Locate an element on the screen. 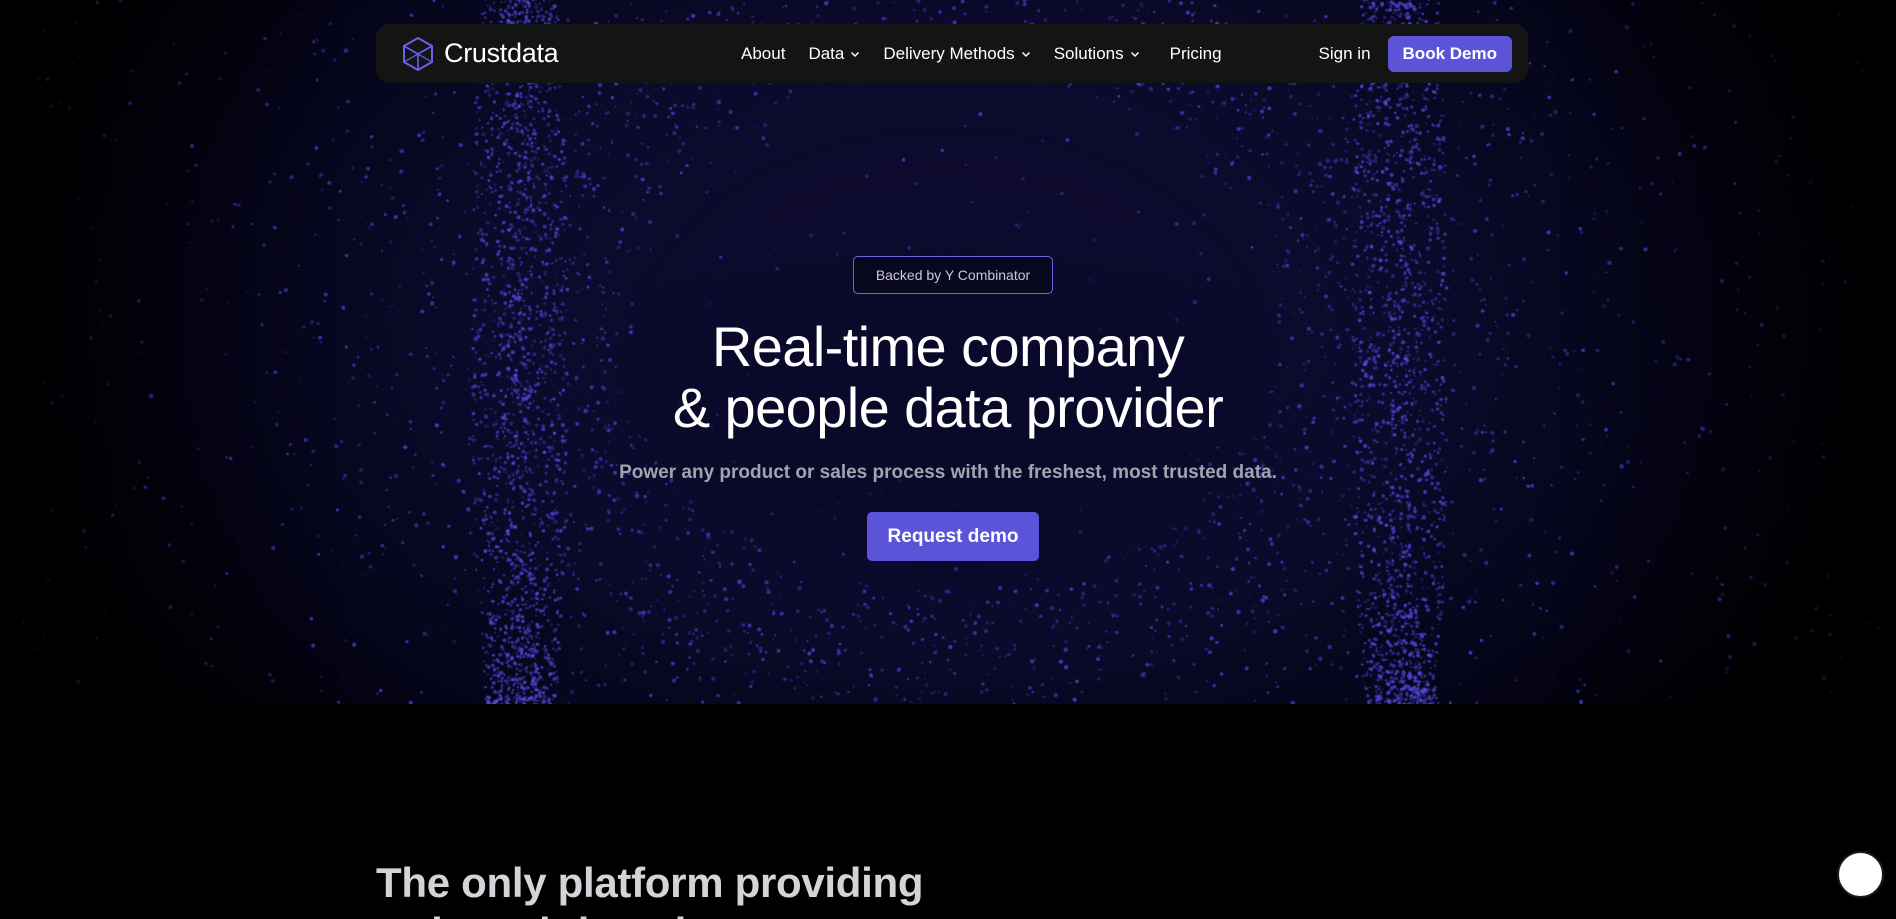 The image size is (1896, 919). nav-solutions-label: Solutions is located at coordinates (1088, 53).